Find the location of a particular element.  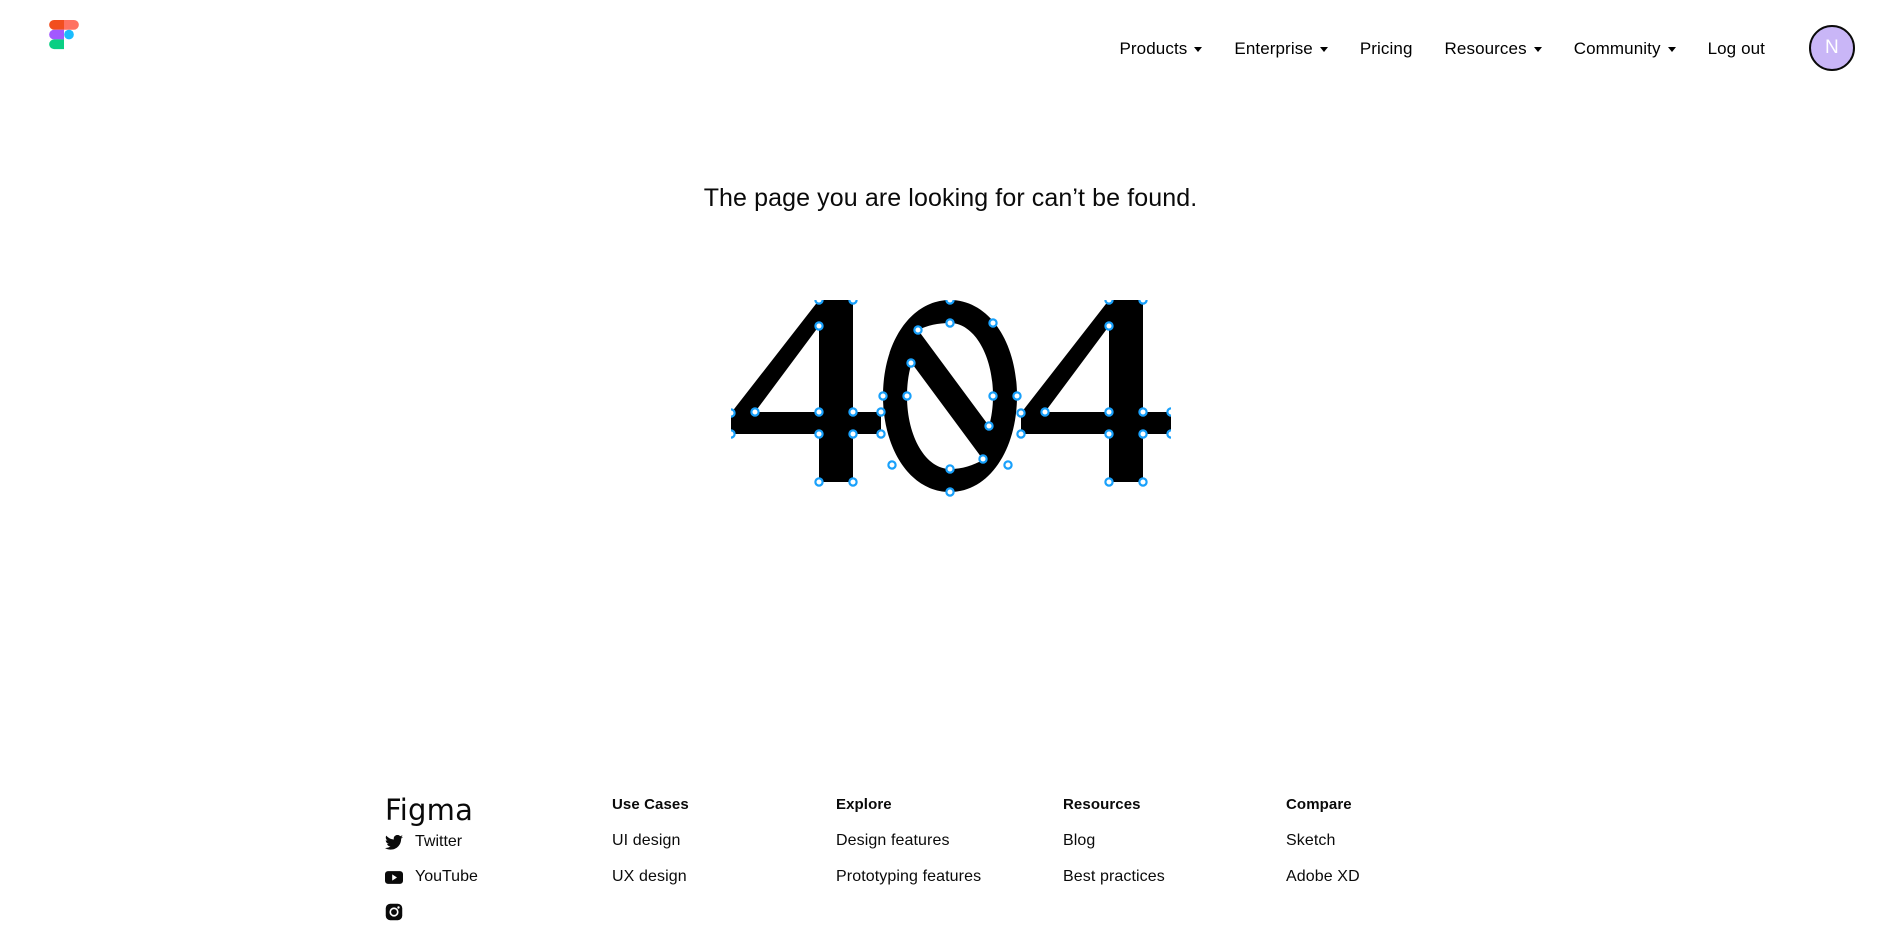

social-link-instagram is located at coordinates (400, 912).